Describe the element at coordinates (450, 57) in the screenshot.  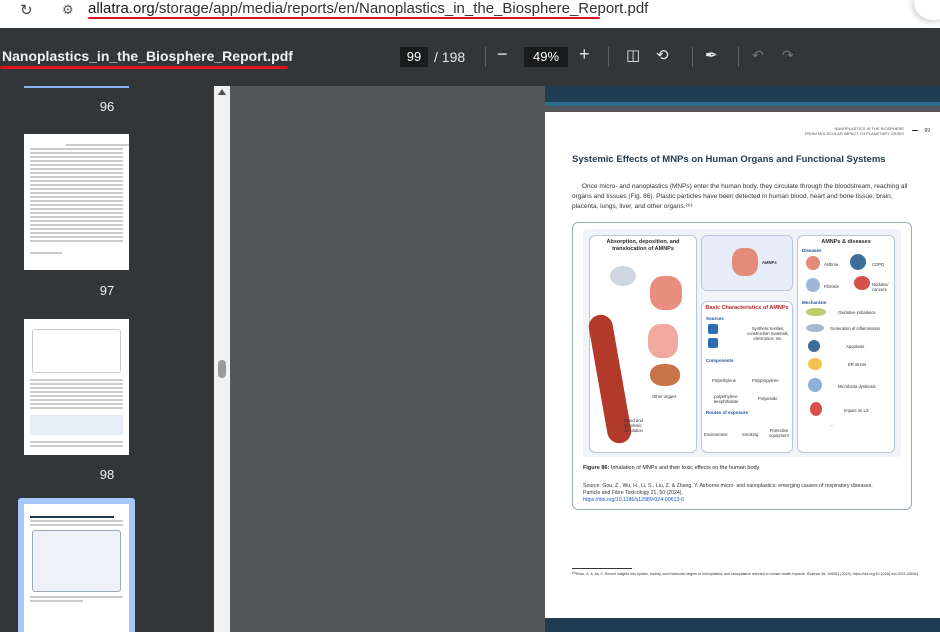
I see `total-pages: / 198` at that location.